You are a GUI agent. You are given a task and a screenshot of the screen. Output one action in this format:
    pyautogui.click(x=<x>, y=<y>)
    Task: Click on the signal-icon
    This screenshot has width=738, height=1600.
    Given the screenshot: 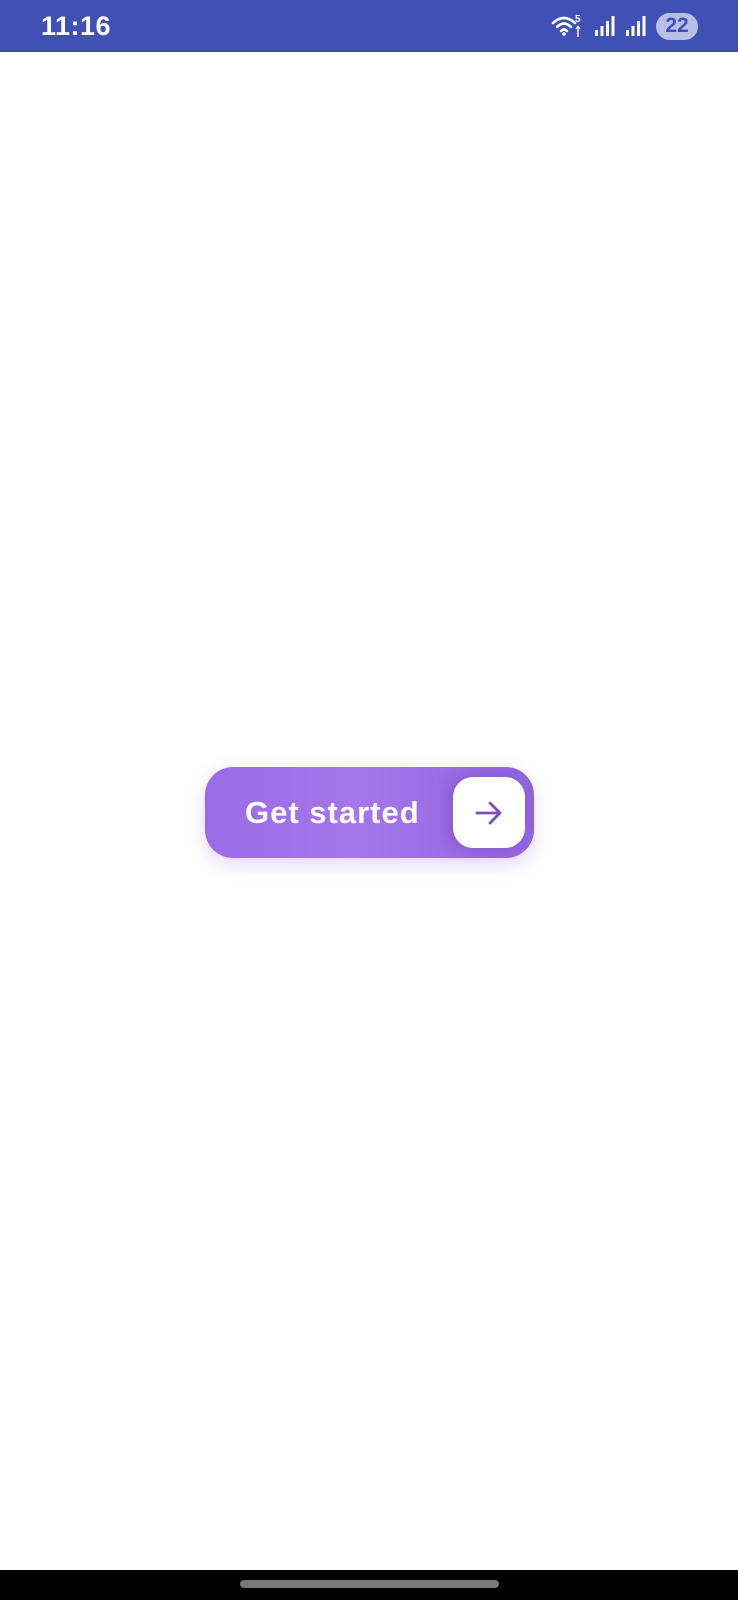 What is the action you would take?
    pyautogui.click(x=605, y=26)
    